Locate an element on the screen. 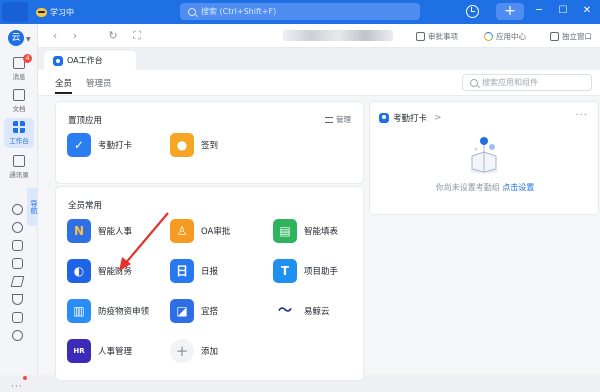 The height and width of the screenshot is (392, 600). sidebar-item-contacts: 通讯录 is located at coordinates (19, 167).